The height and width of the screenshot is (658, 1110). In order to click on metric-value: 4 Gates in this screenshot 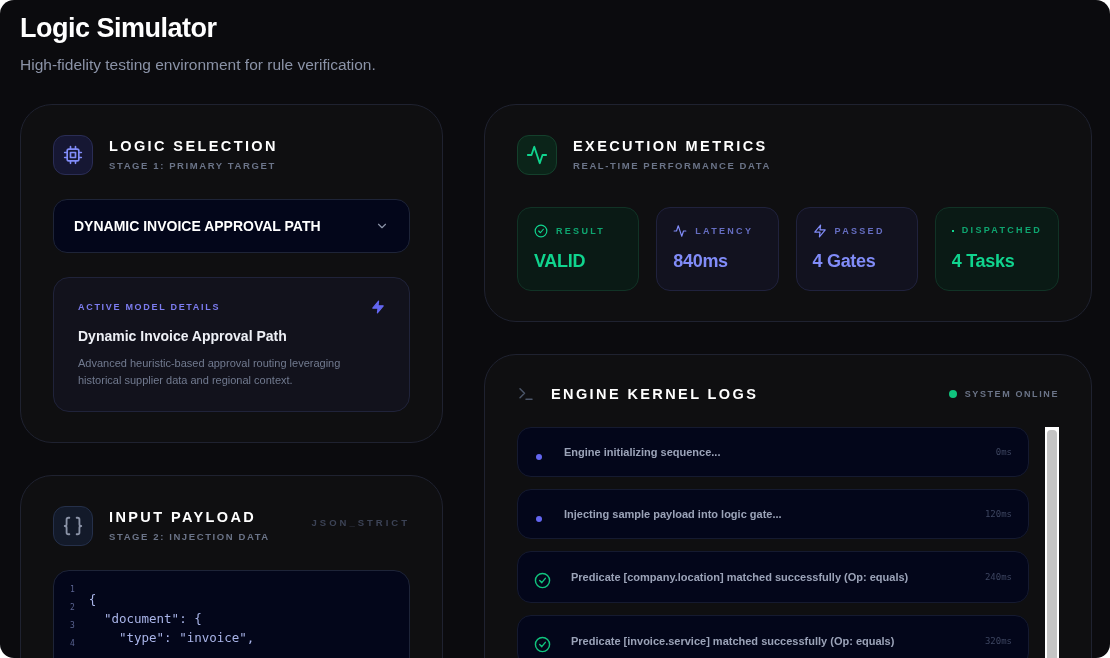, I will do `click(844, 262)`.